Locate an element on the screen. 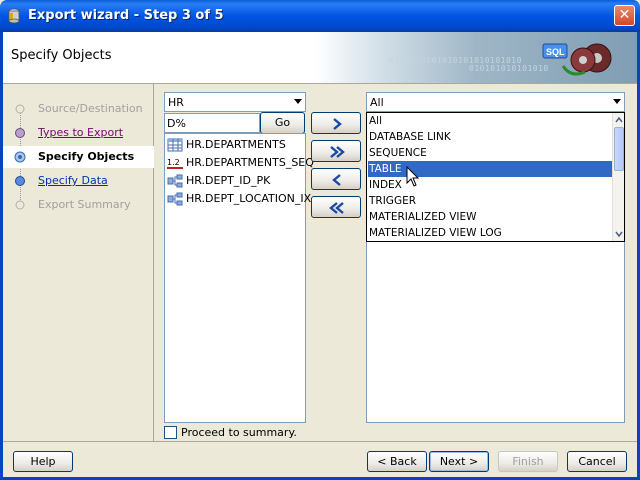  next-label: Next > is located at coordinates (459, 461).